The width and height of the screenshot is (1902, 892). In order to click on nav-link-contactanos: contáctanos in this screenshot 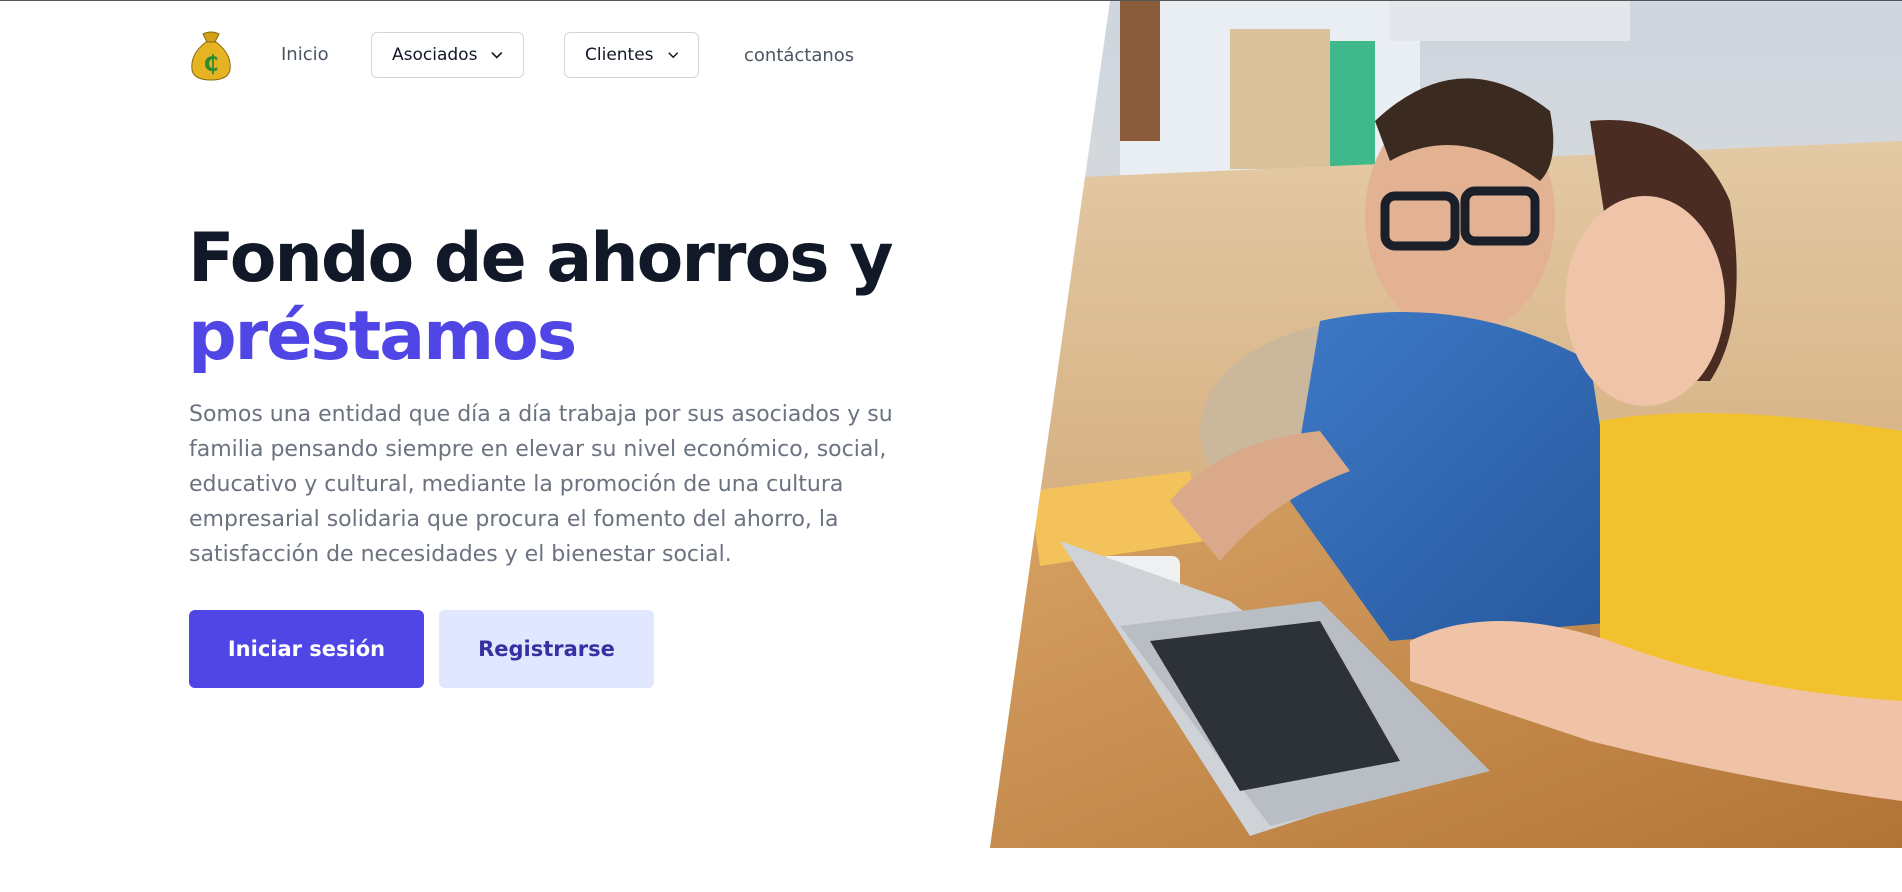, I will do `click(799, 55)`.